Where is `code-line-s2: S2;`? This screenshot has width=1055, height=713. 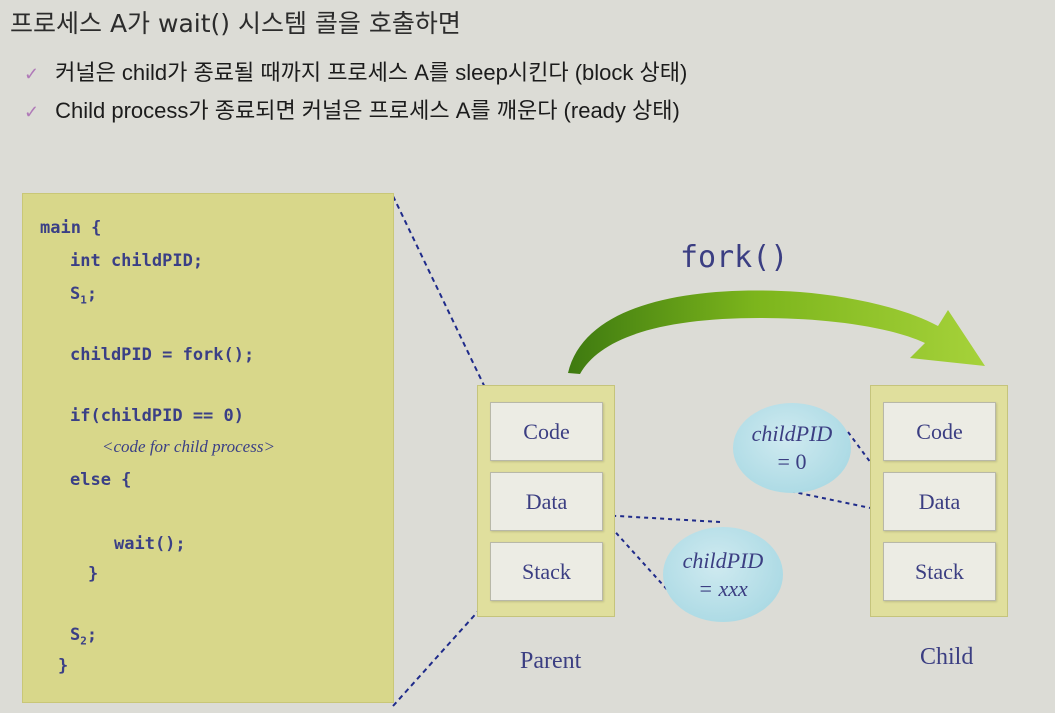
code-line-s2: S2; is located at coordinates (83, 636).